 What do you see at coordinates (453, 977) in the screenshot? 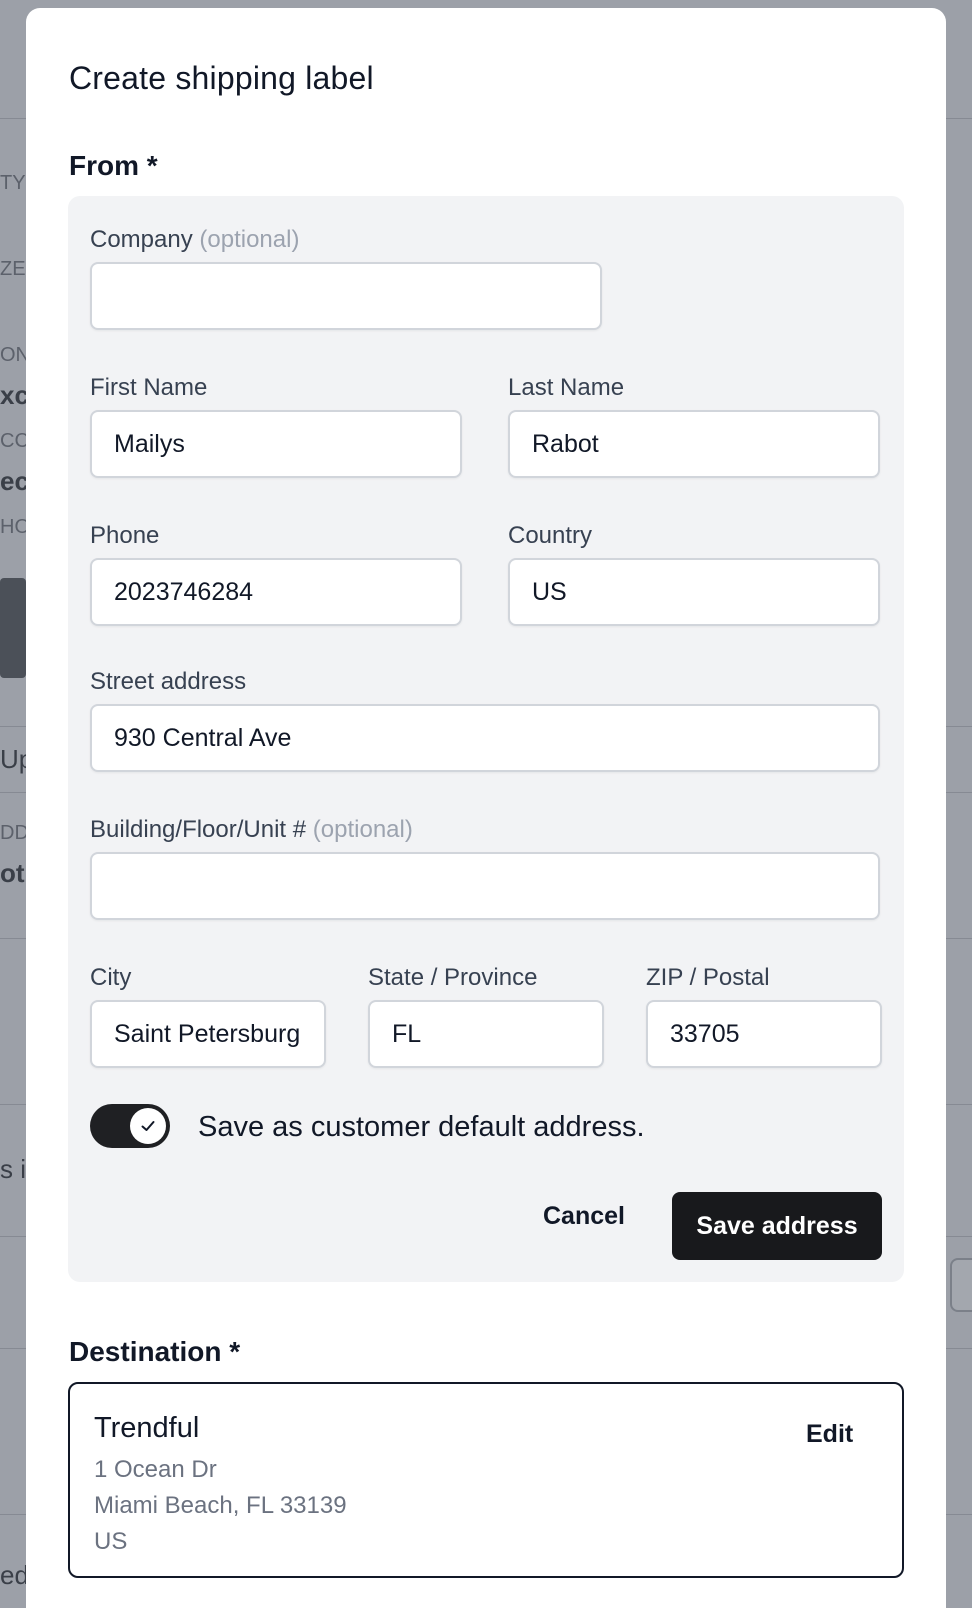
I see `state-label: State / Province` at bounding box center [453, 977].